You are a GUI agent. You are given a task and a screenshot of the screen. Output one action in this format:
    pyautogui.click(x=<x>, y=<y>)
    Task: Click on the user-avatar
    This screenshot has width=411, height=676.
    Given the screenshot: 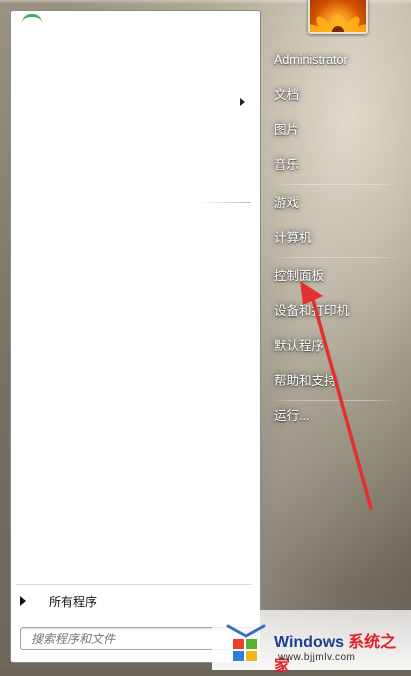 What is the action you would take?
    pyautogui.click(x=338, y=17)
    